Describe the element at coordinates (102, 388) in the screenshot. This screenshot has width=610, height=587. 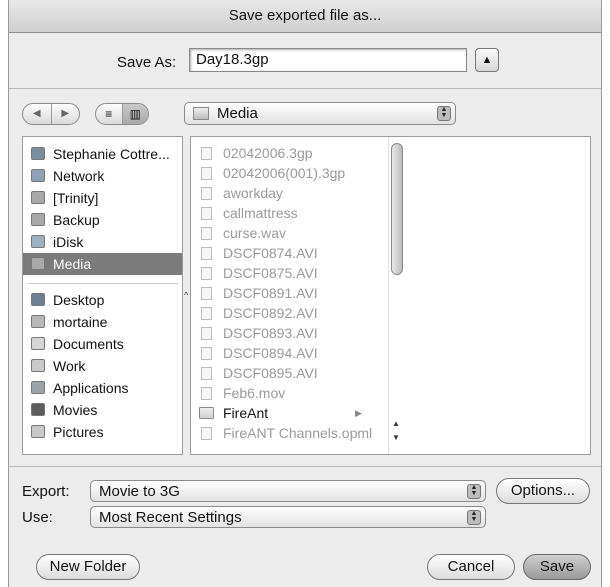
I see `sidebar-item: Applications` at that location.